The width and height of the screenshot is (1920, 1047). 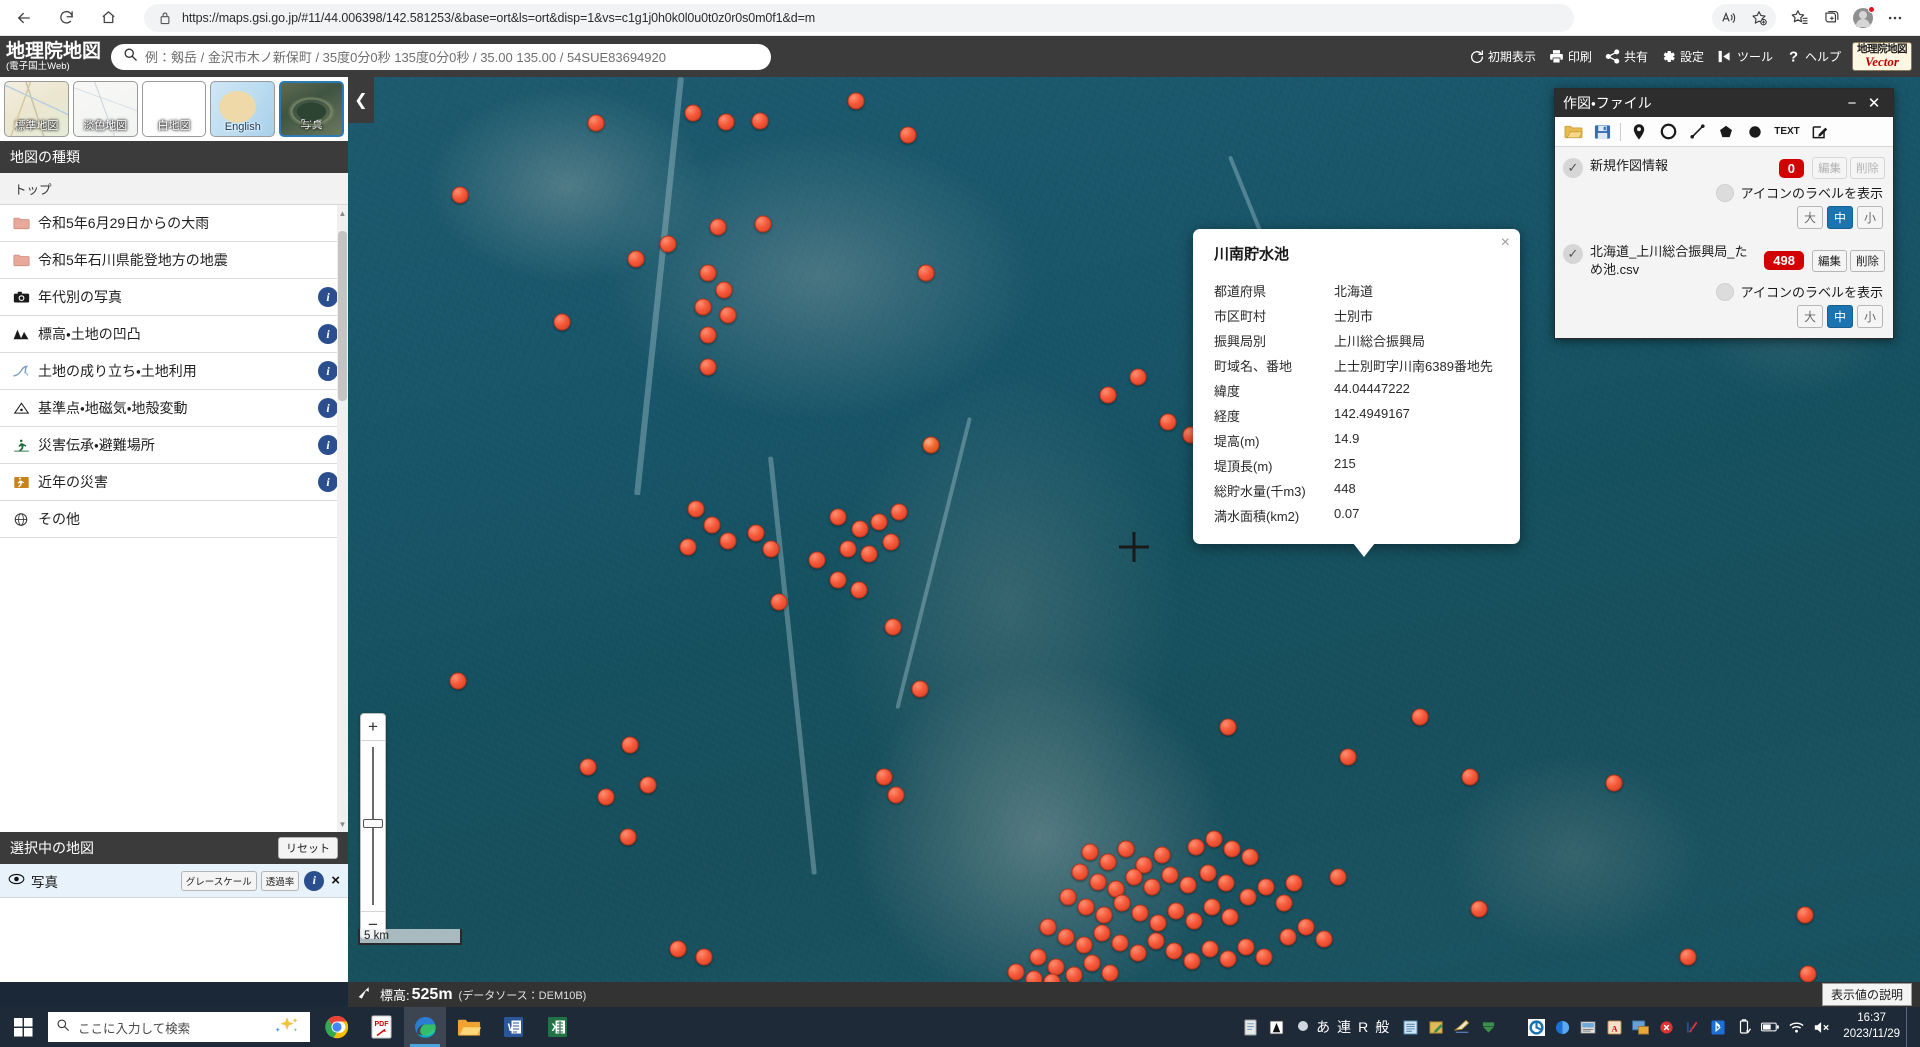 What do you see at coordinates (1602, 132) in the screenshot?
I see `save-file-icon` at bounding box center [1602, 132].